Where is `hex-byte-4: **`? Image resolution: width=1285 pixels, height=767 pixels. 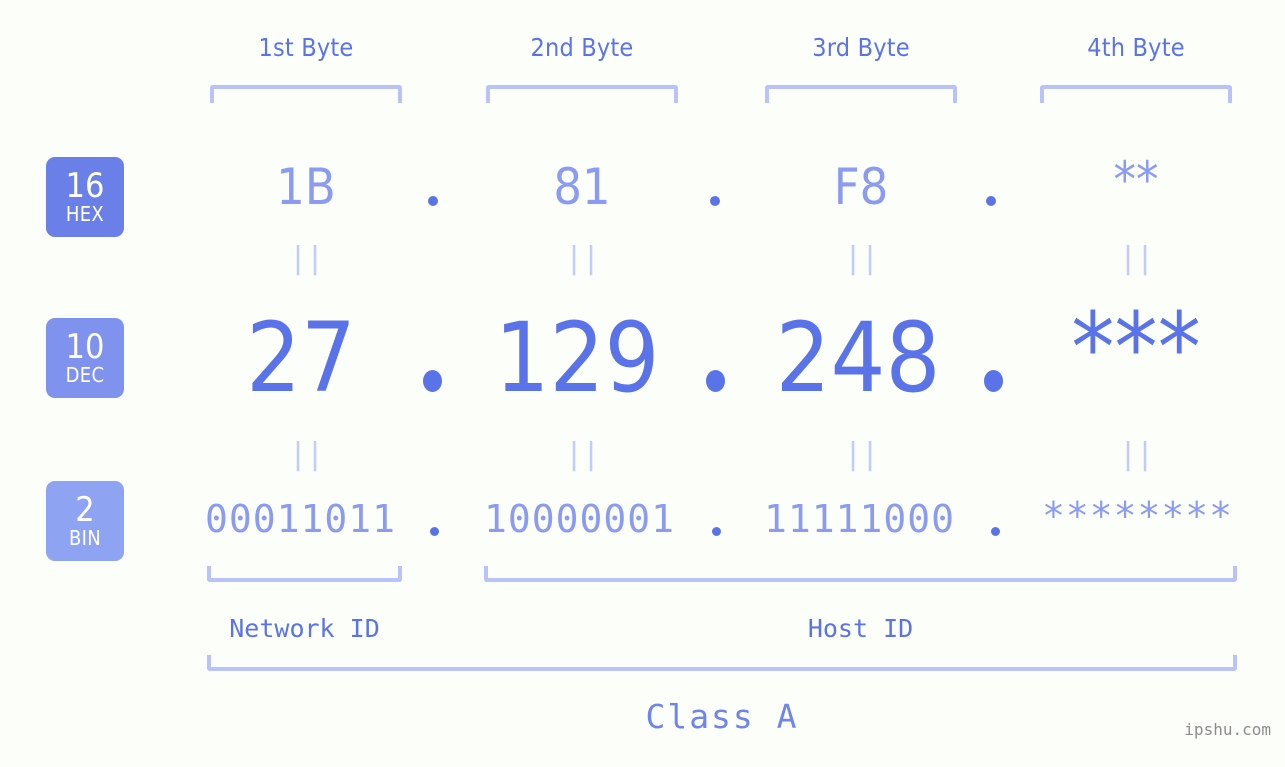
hex-byte-4: ** is located at coordinates (1136, 180).